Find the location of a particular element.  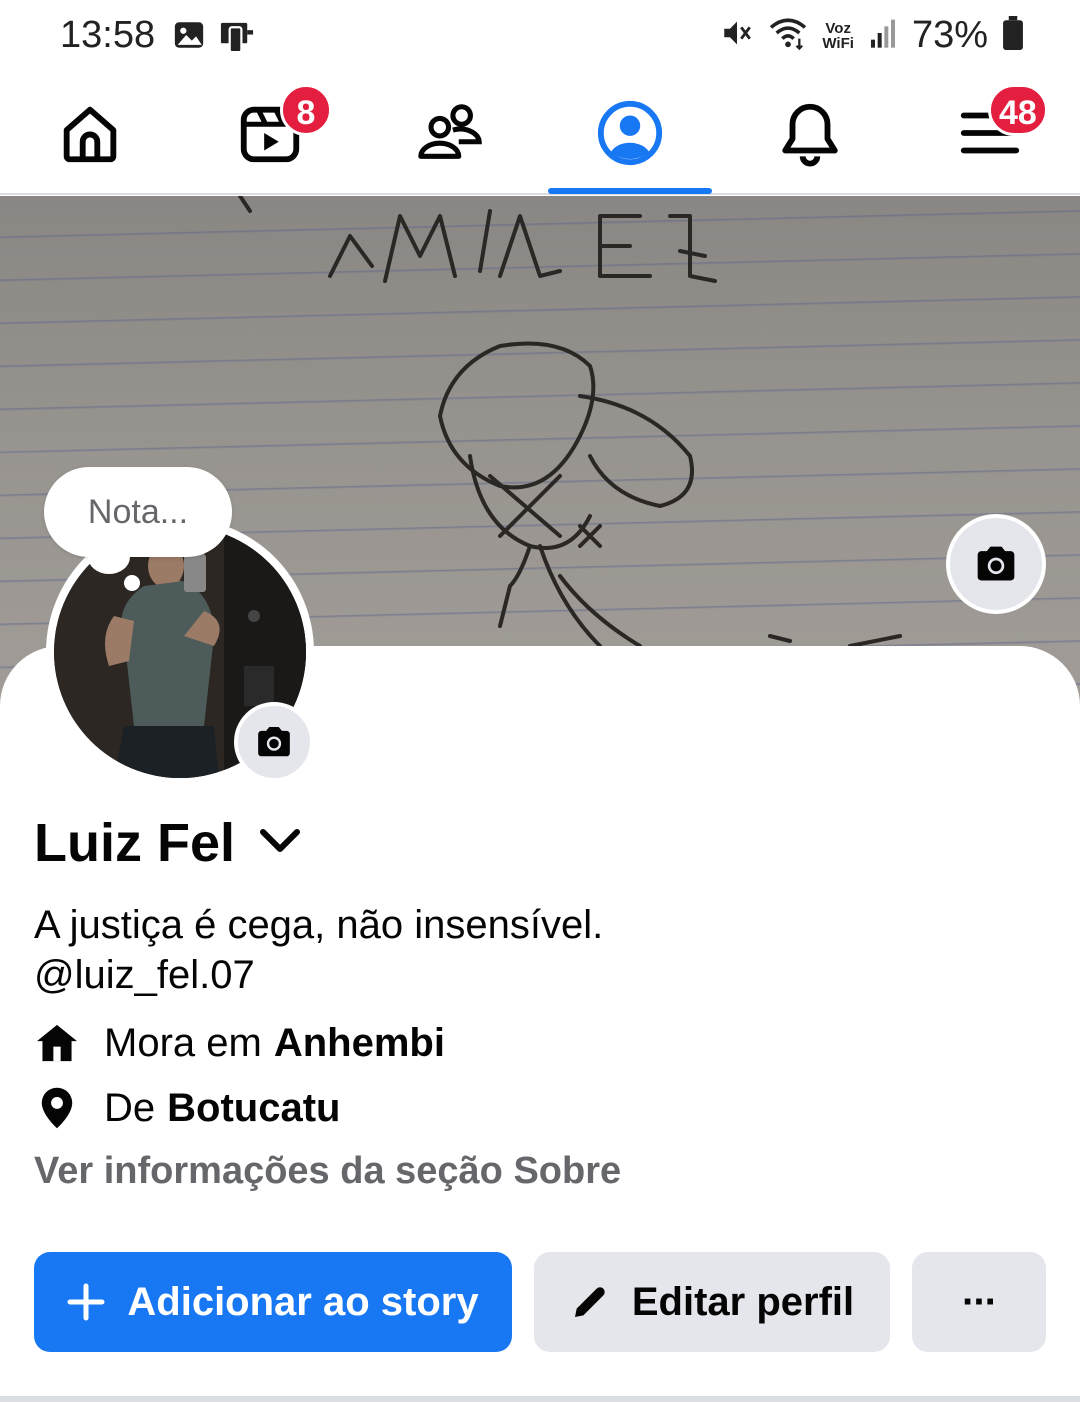

pencil-icon is located at coordinates (589, 1302).